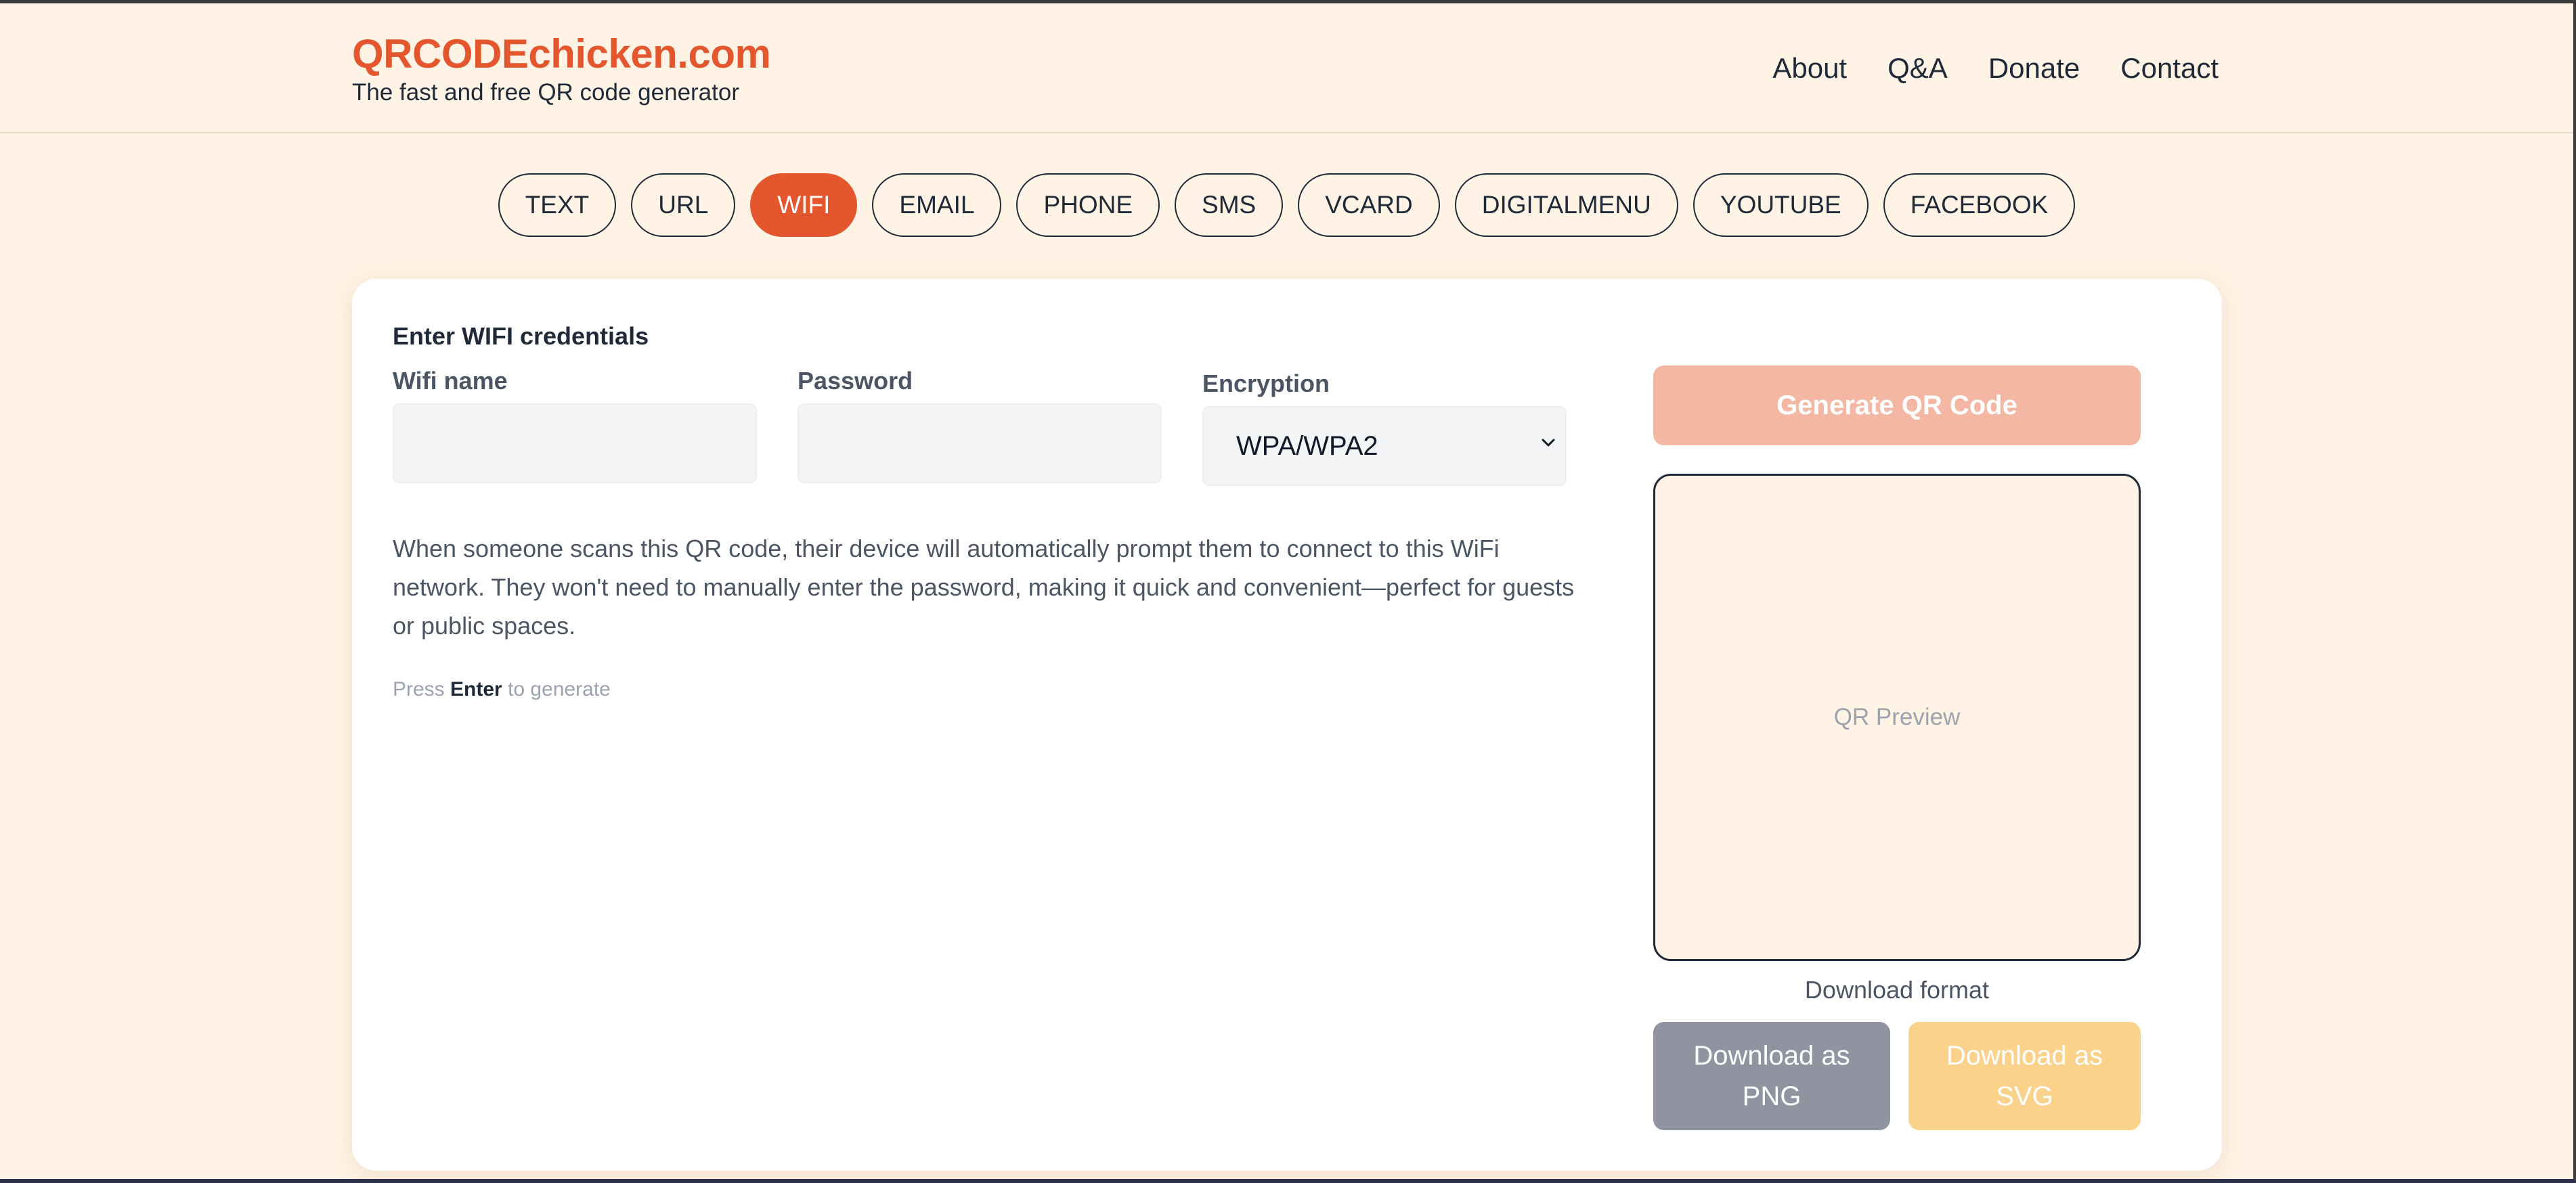  I want to click on brand-tagline: The fast and free QR code generator, so click(545, 93).